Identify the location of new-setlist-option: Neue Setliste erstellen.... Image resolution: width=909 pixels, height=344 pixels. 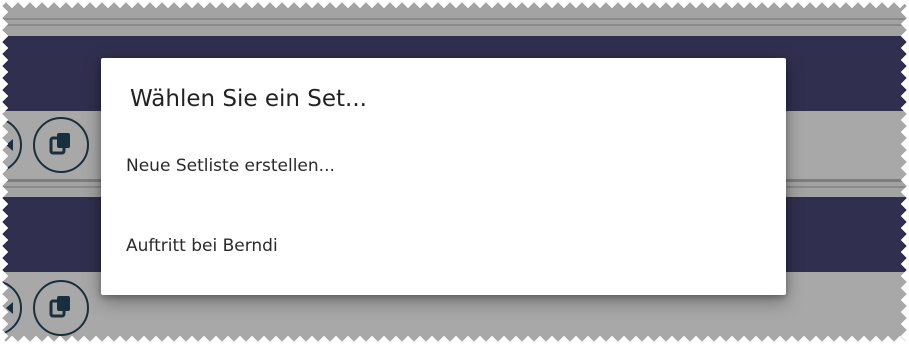
(230, 166).